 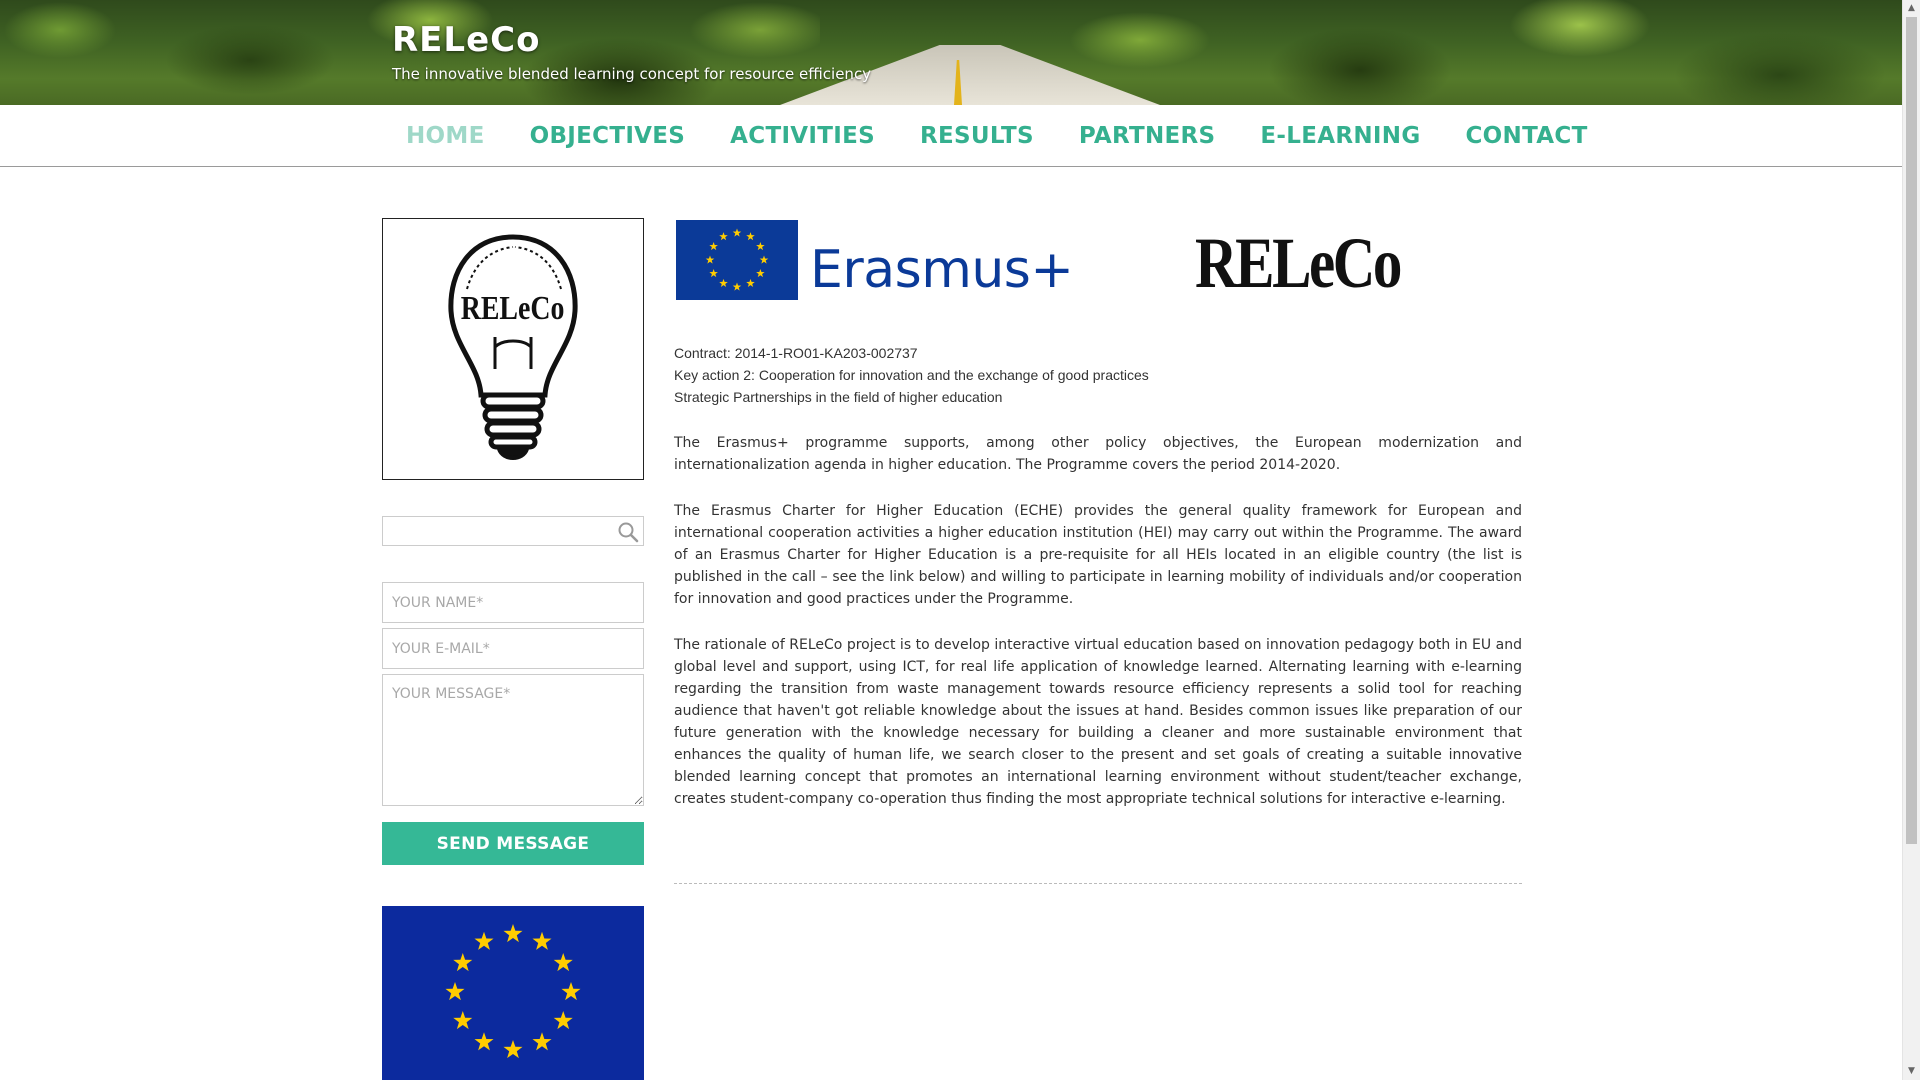 What do you see at coordinates (1147, 136) in the screenshot?
I see `nav-item-partners: PARTNERS` at bounding box center [1147, 136].